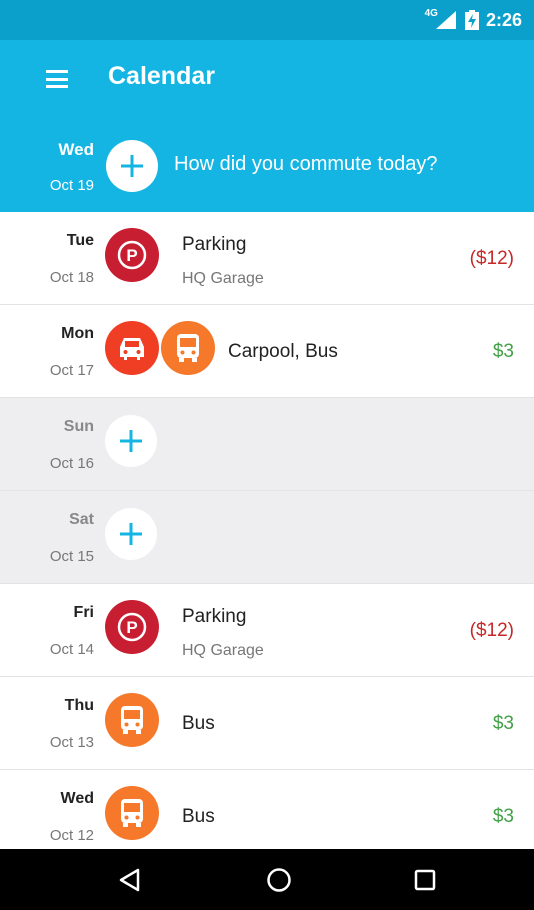 Image resolution: width=534 pixels, height=910 pixels. Describe the element at coordinates (83, 612) in the screenshot. I see `day-of-week: Fri` at that location.